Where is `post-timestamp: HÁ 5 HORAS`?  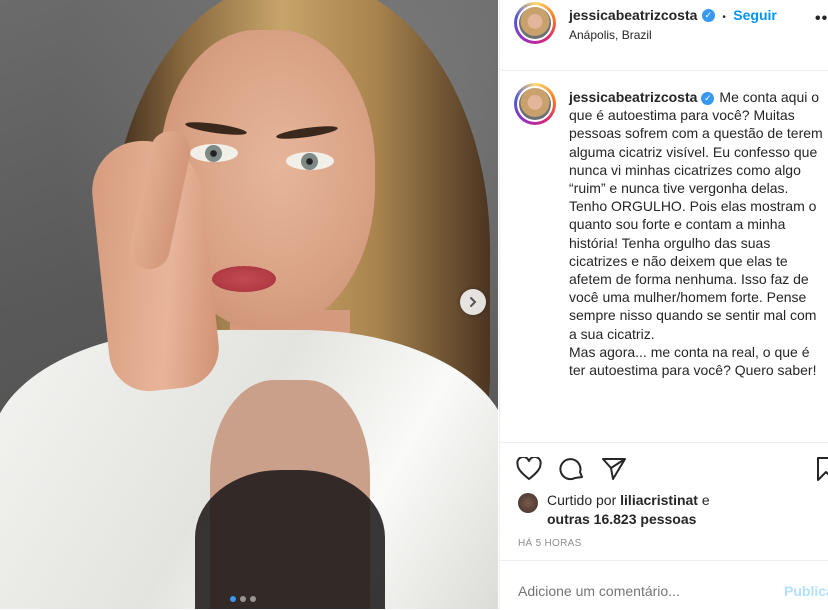 post-timestamp: HÁ 5 HORAS is located at coordinates (550, 543).